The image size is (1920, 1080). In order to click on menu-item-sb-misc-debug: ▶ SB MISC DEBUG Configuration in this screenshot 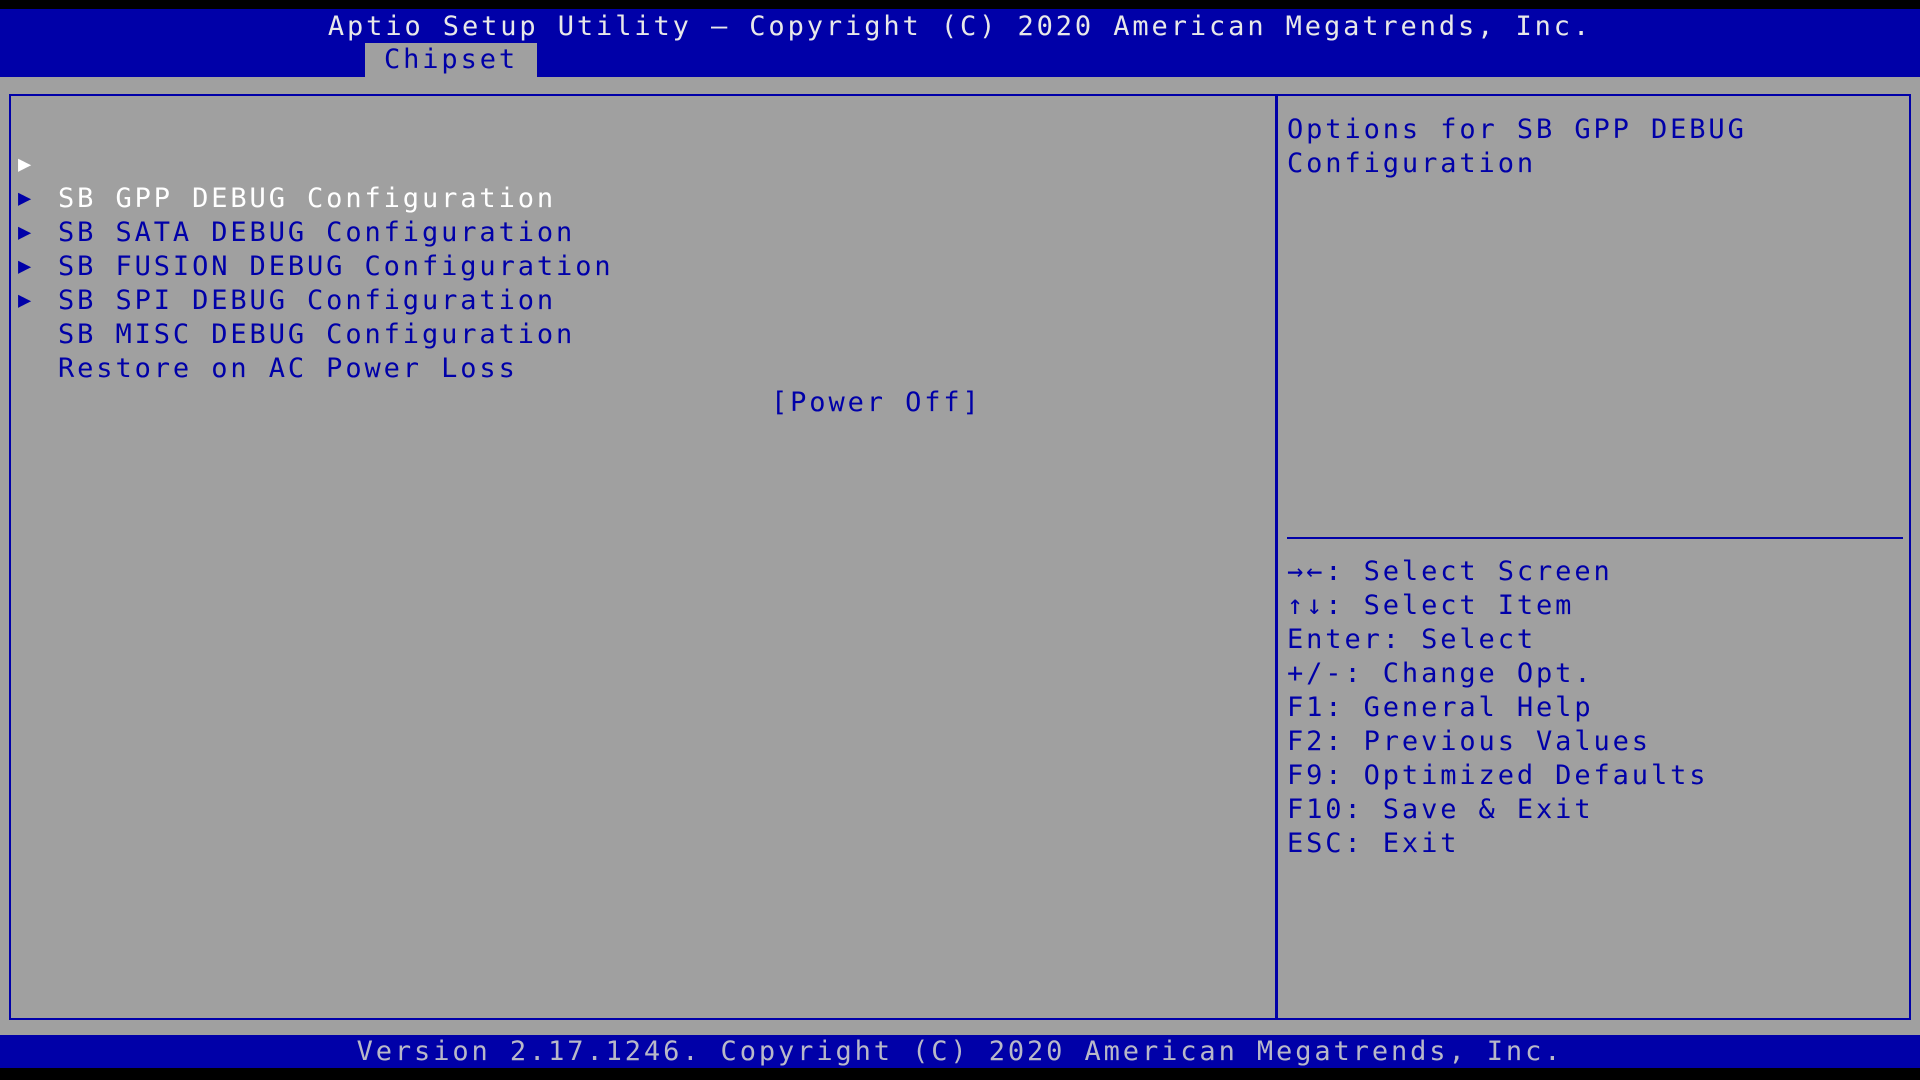, I will do `click(291, 300)`.